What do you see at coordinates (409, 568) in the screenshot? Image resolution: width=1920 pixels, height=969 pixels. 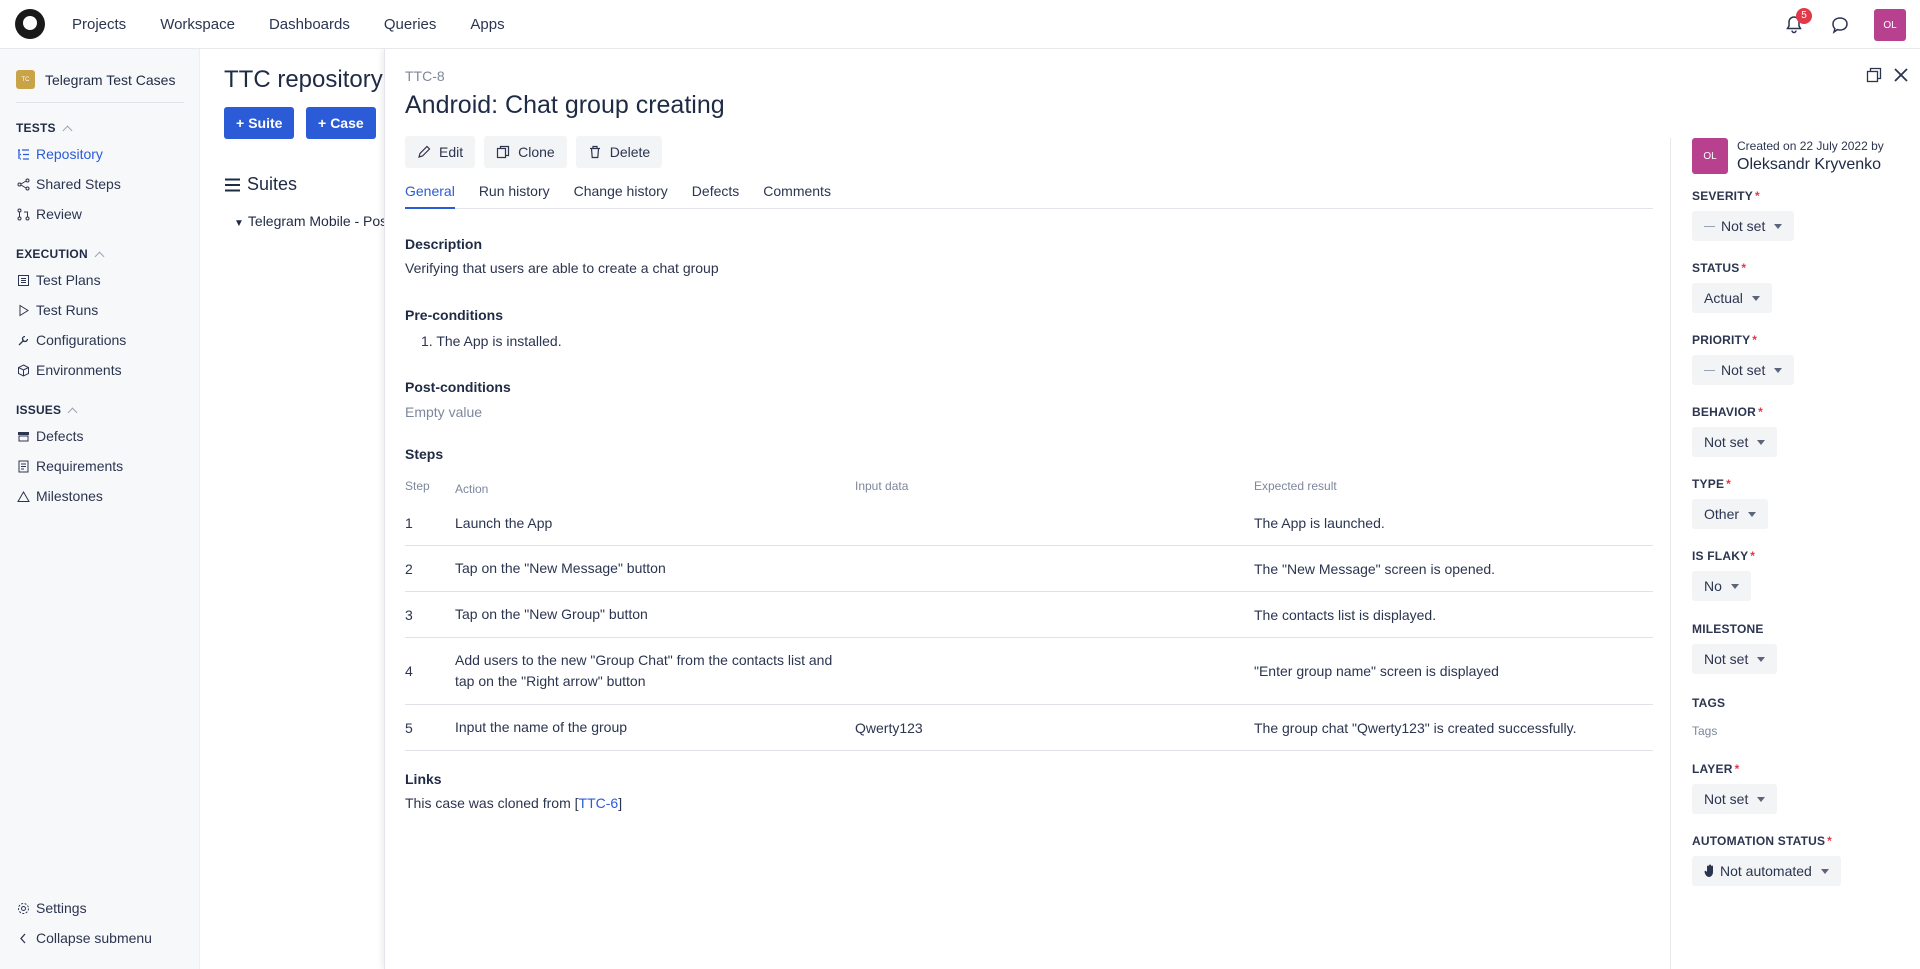 I see `step-number: 2` at bounding box center [409, 568].